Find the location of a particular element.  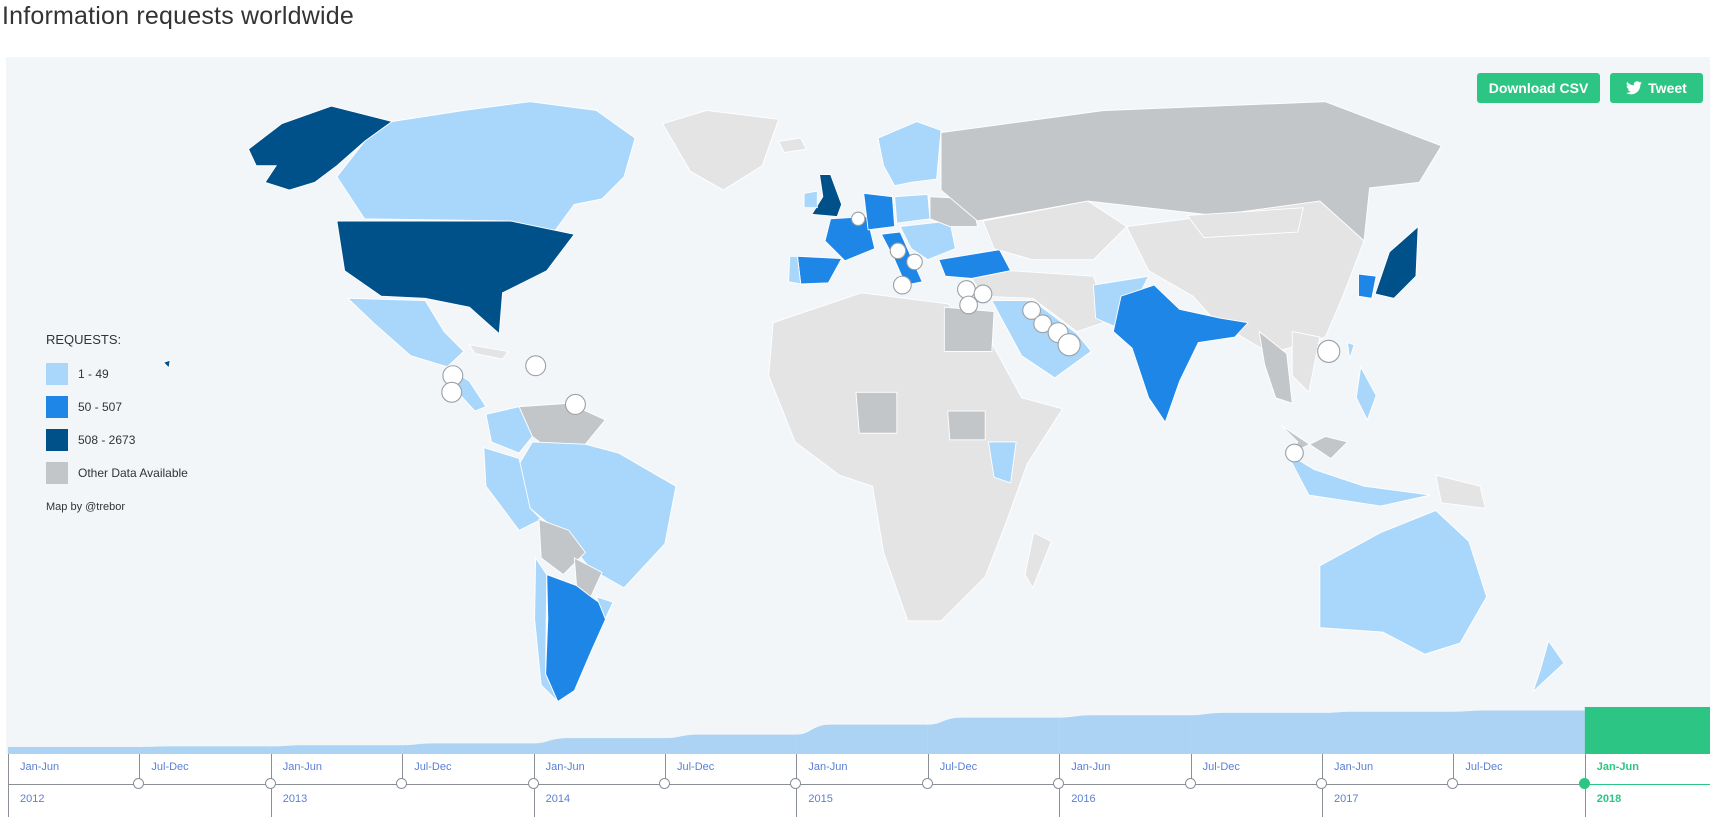

country-madagascar is located at coordinates (1038, 560).